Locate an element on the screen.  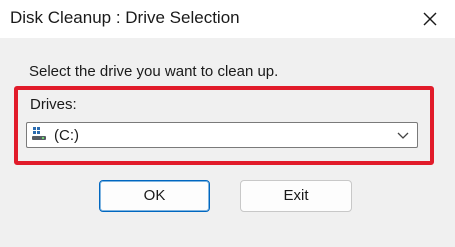
drive-select: (C:) is located at coordinates (222, 135).